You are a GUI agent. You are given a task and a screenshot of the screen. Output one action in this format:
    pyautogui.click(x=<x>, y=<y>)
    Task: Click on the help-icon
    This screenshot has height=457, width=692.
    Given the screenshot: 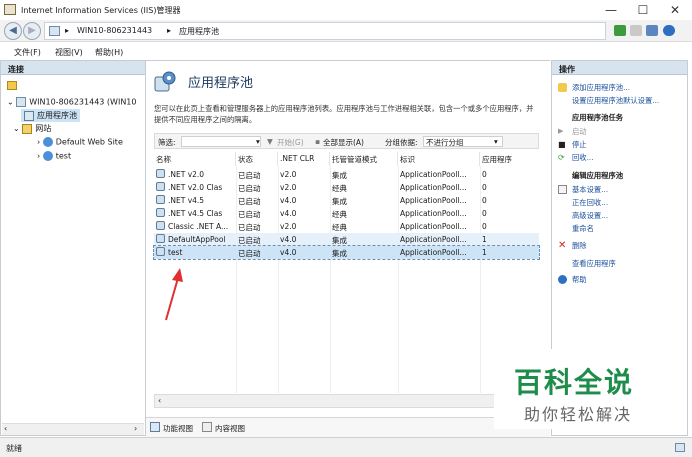 What is the action you would take?
    pyautogui.click(x=669, y=30)
    